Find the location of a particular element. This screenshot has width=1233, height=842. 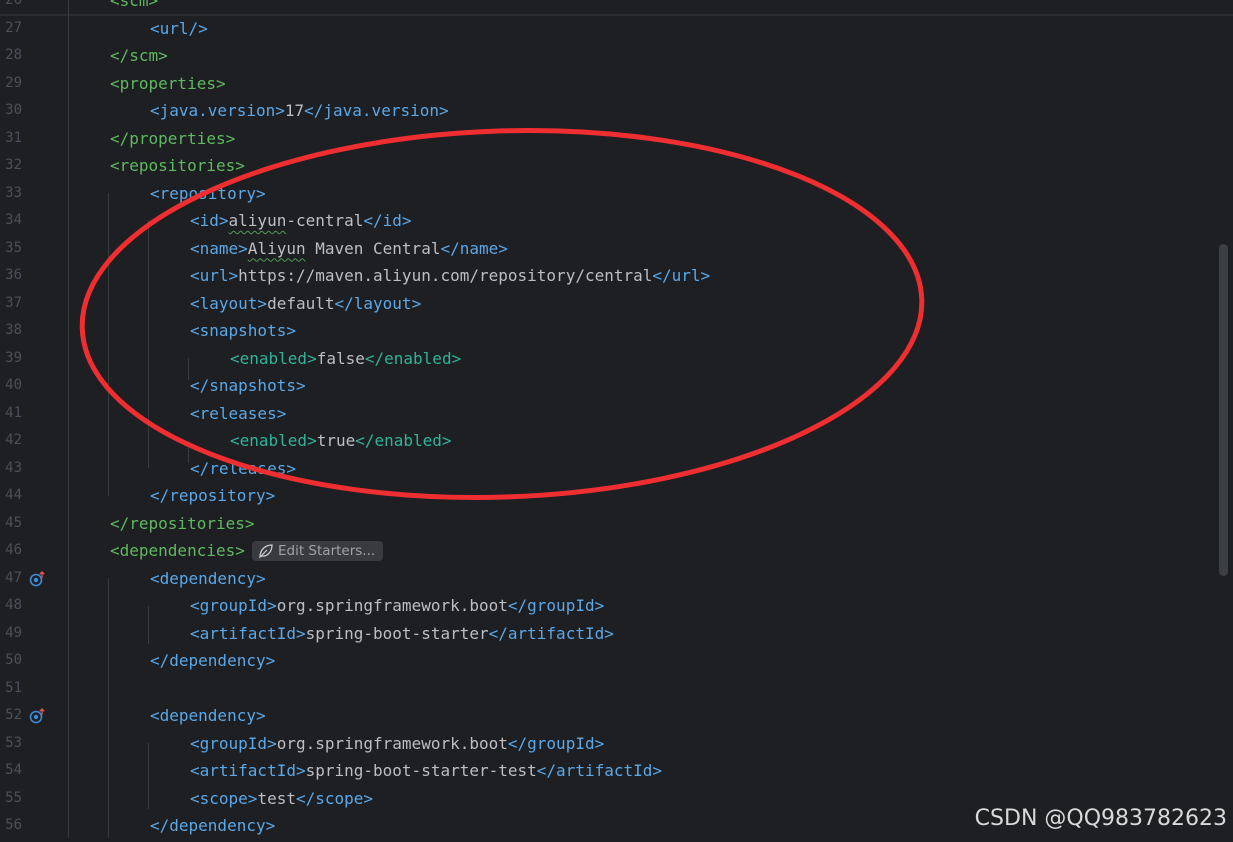

code-text: </releases> is located at coordinates (243, 469).